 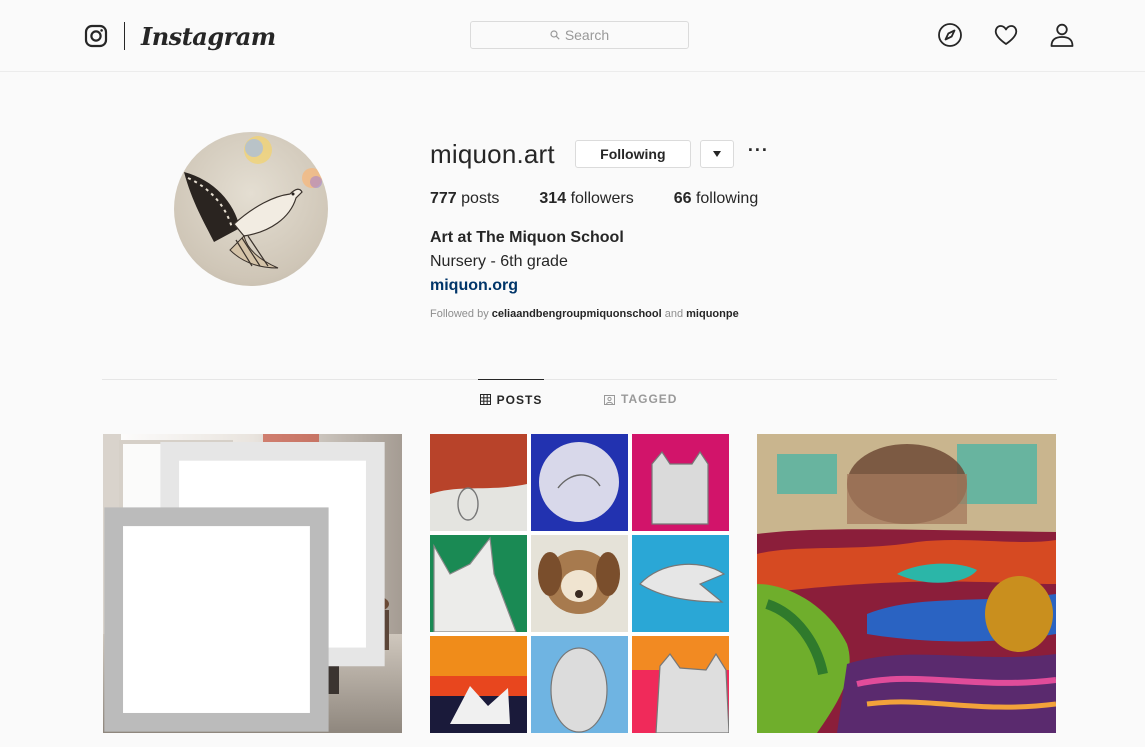 I want to click on posts-count: 777 posts, so click(x=464, y=199).